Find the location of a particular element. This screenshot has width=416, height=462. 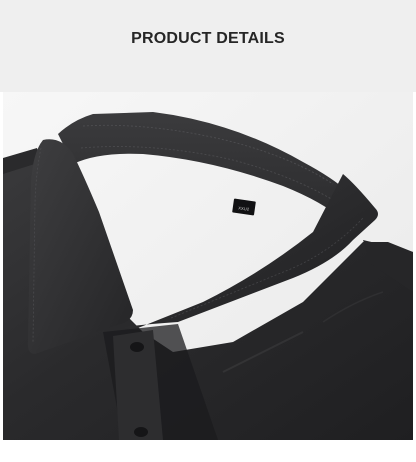

section-title: PRODUCT DETAILS is located at coordinates (208, 38).